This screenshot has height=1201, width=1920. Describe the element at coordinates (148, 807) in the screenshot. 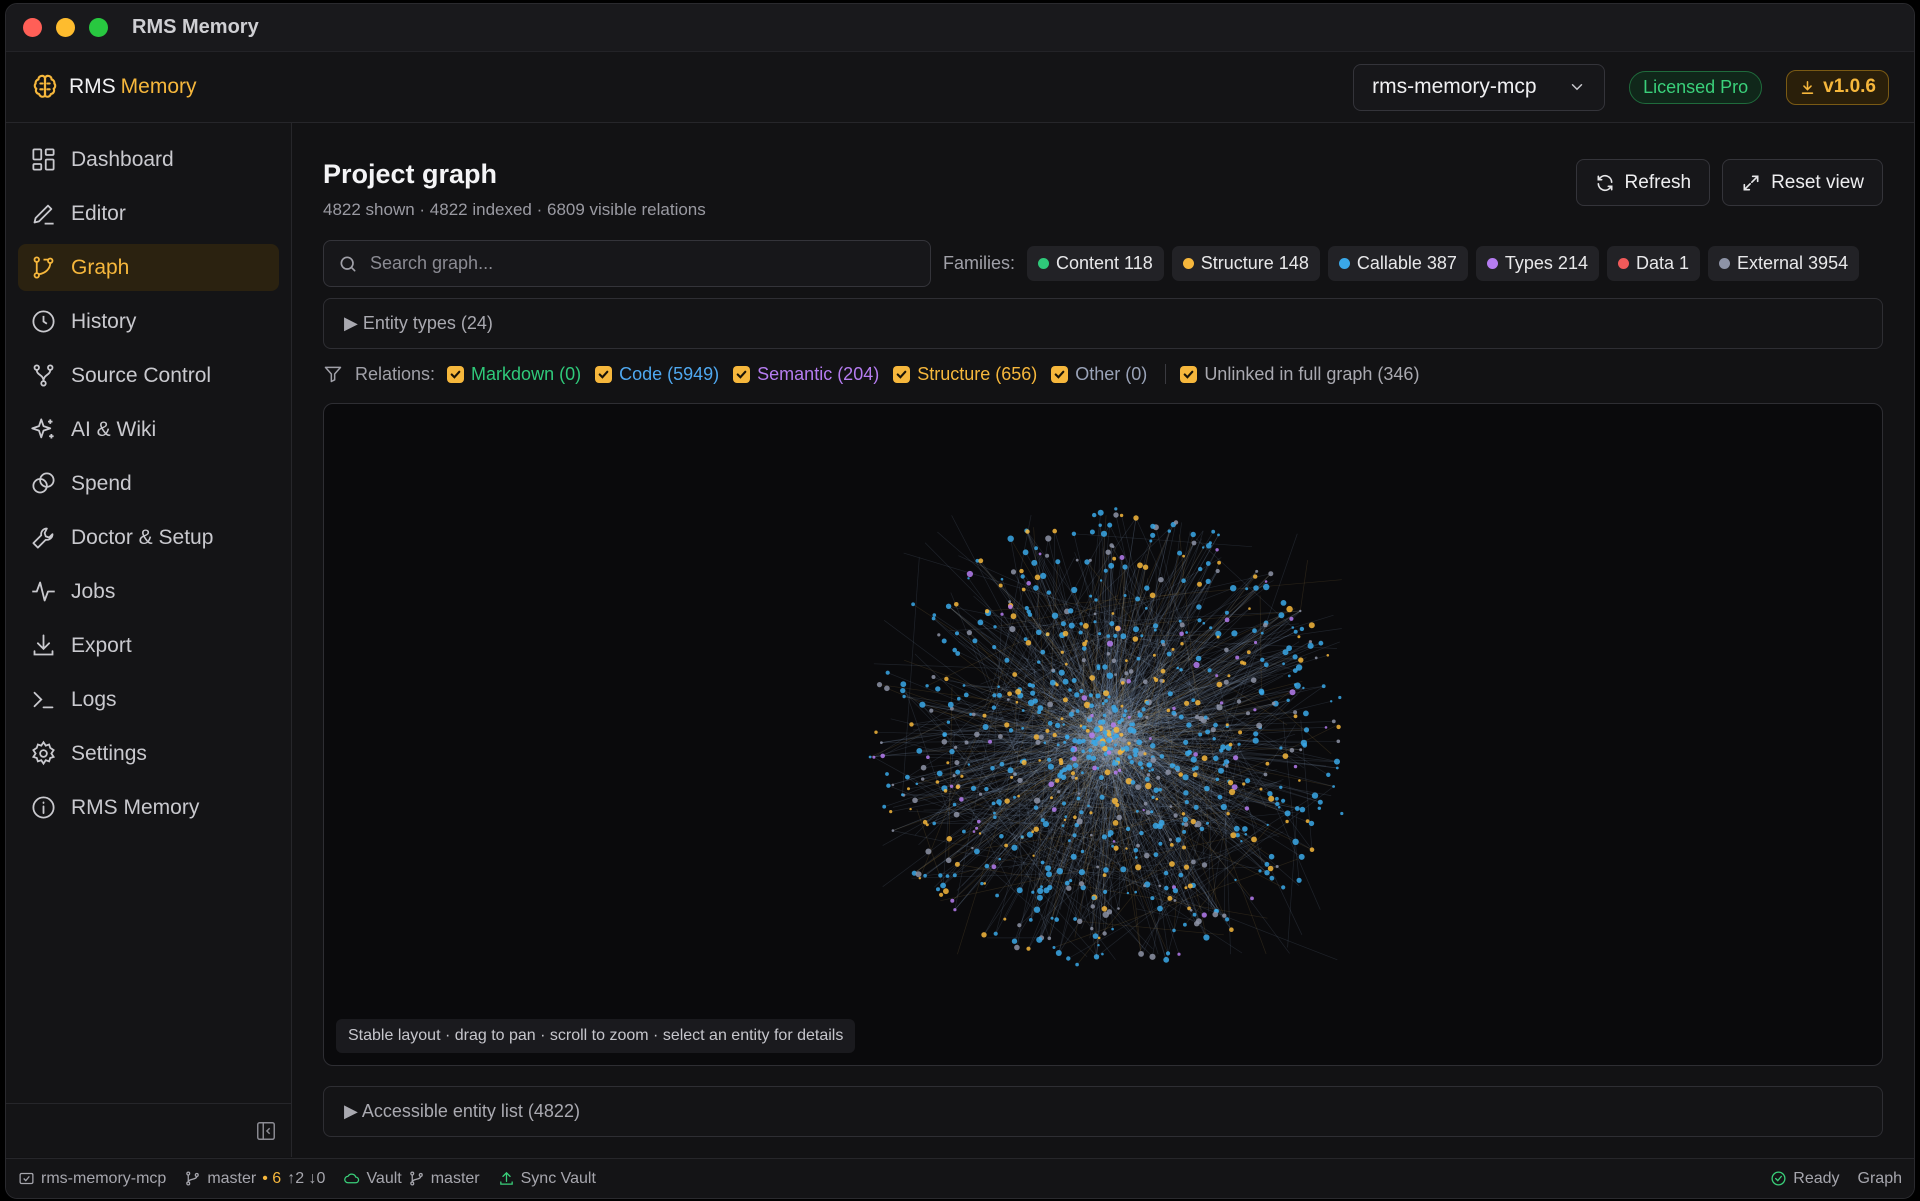

I see `sidebar-item-rms-memory: RMS Memory` at that location.